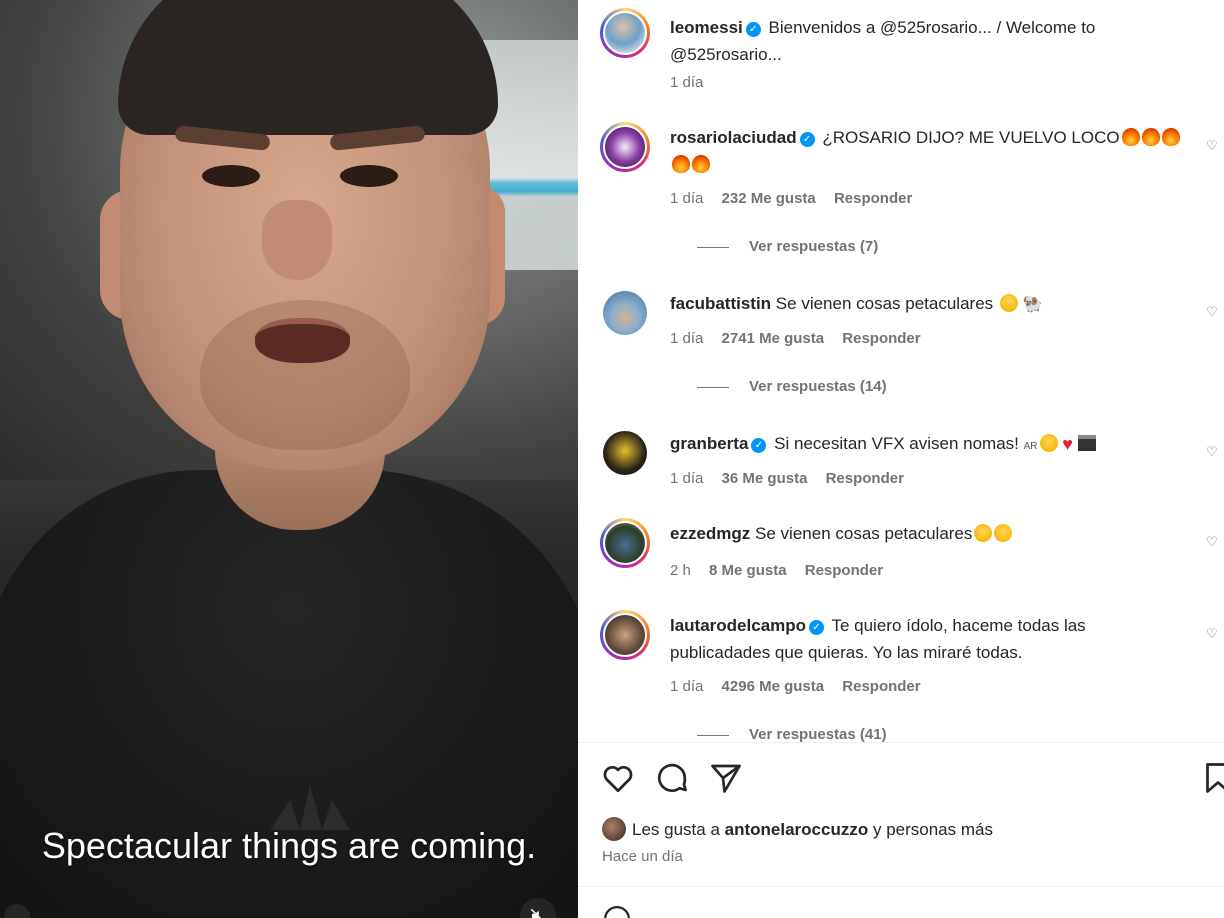  Describe the element at coordinates (614, 829) in the screenshot. I see `liker-avatar` at that location.